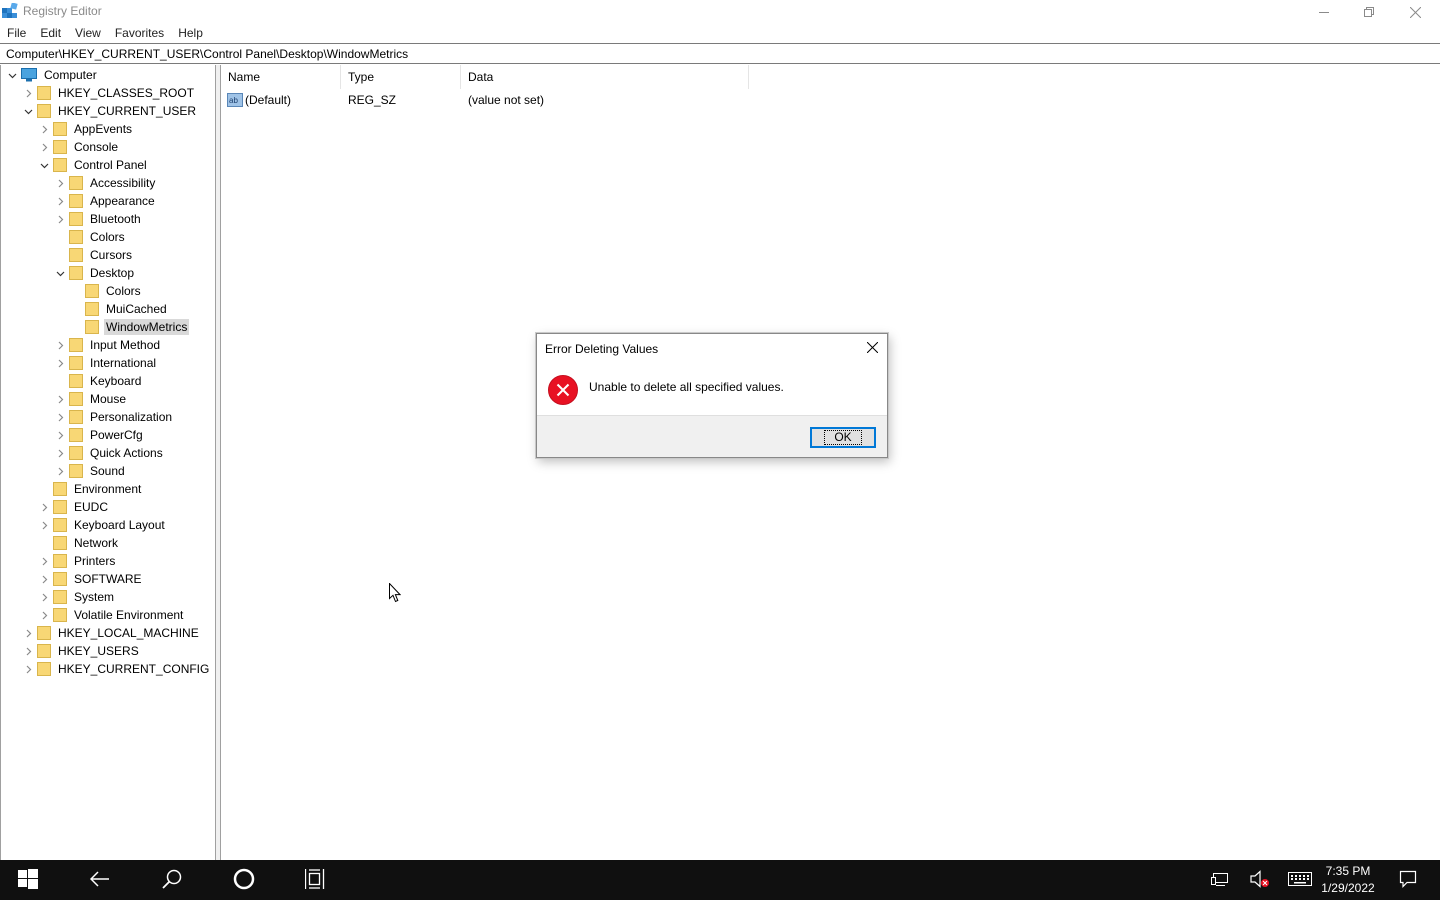 This screenshot has width=1440, height=900. What do you see at coordinates (139, 33) in the screenshot?
I see `menu-favorites: Favorites` at bounding box center [139, 33].